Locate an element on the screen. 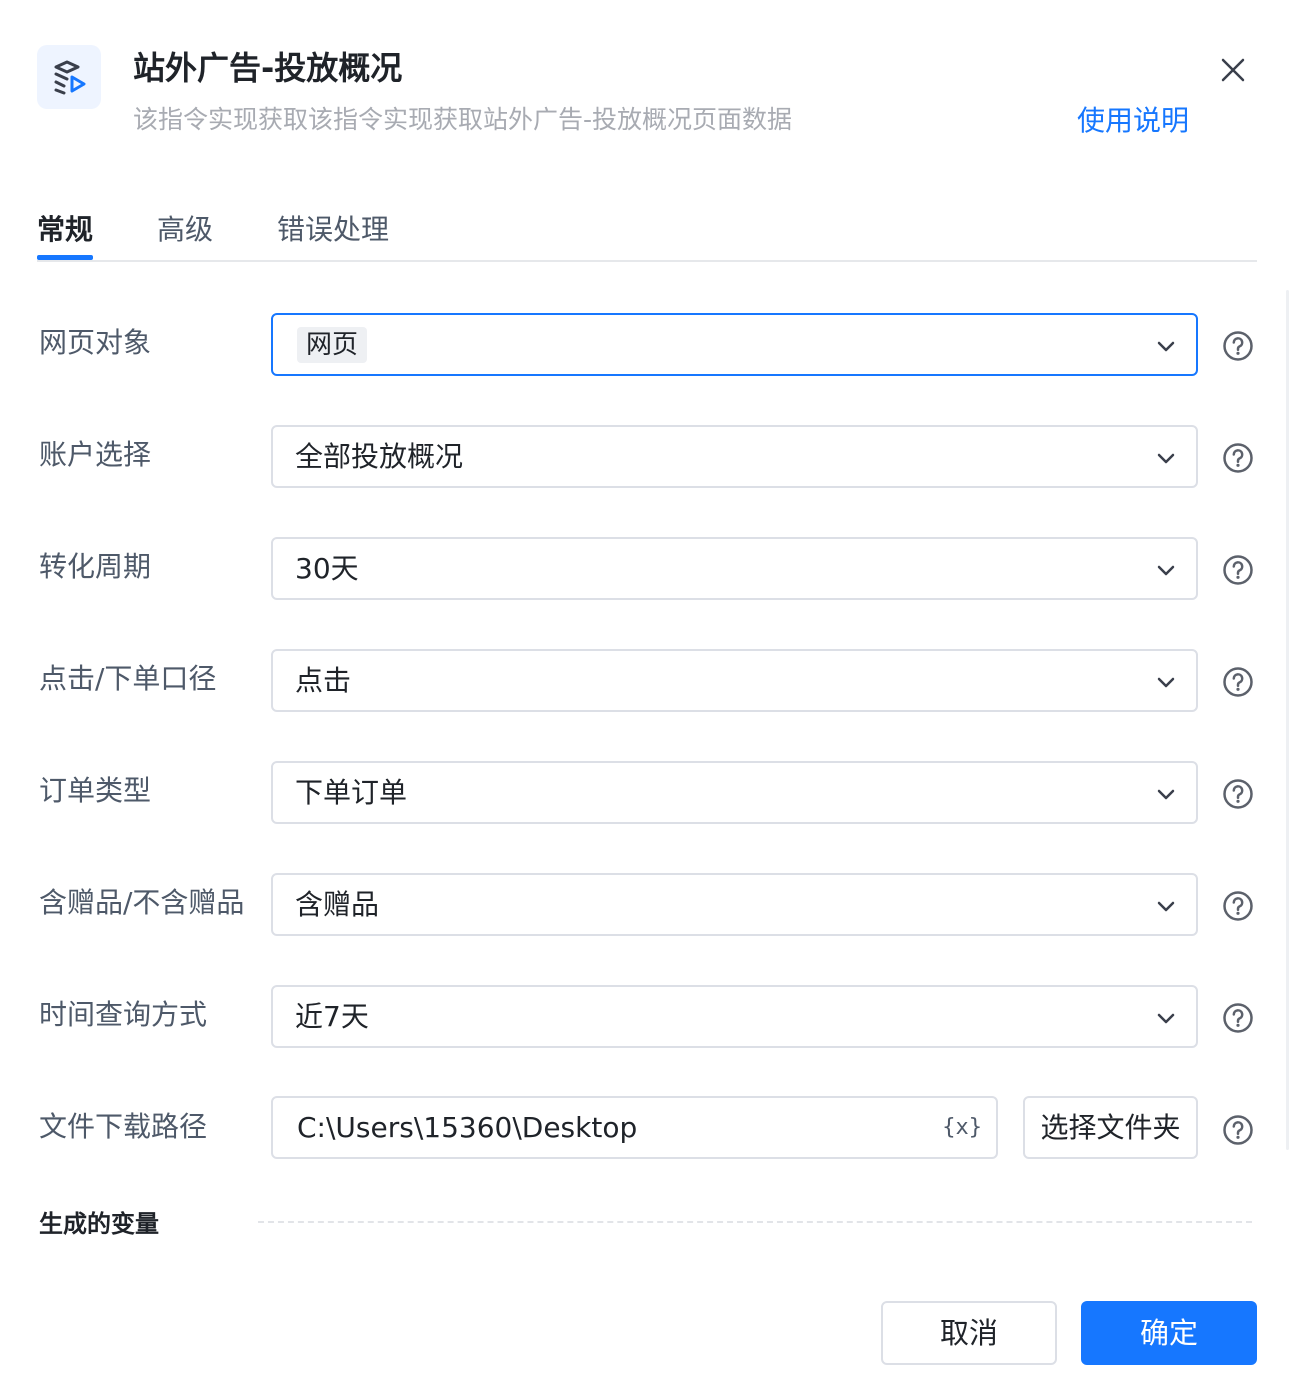  select-folder-button: 选择文件夹 is located at coordinates (1110, 1127).